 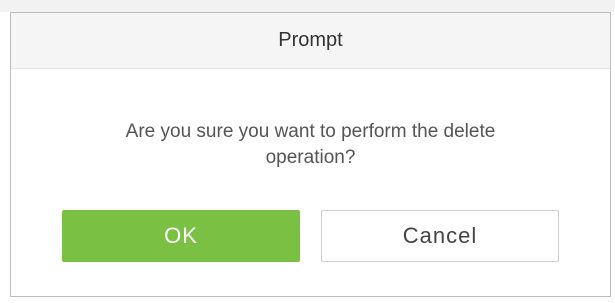 I want to click on dialog-message-line-2: operation?, so click(x=310, y=157).